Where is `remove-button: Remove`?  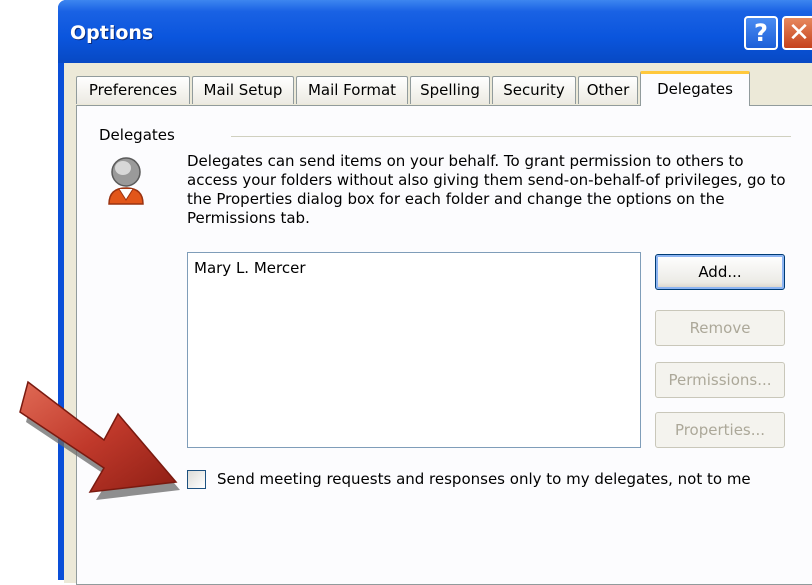 remove-button: Remove is located at coordinates (720, 328).